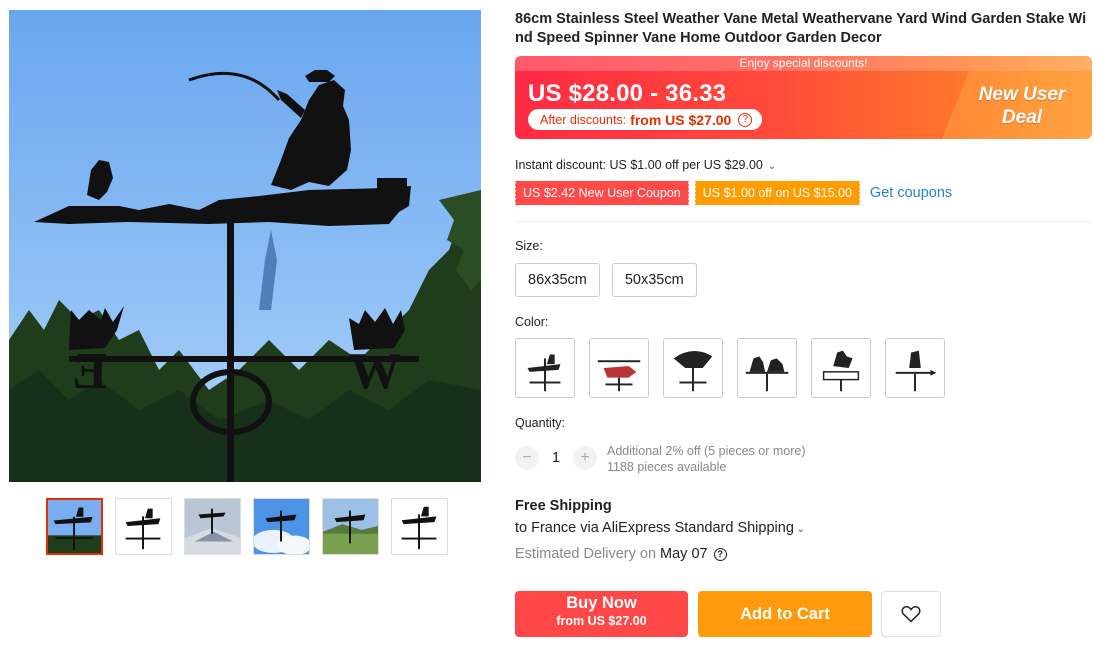 The width and height of the screenshot is (1097, 654). Describe the element at coordinates (527, 458) in the screenshot. I see `decrease-quantity-button: −` at that location.